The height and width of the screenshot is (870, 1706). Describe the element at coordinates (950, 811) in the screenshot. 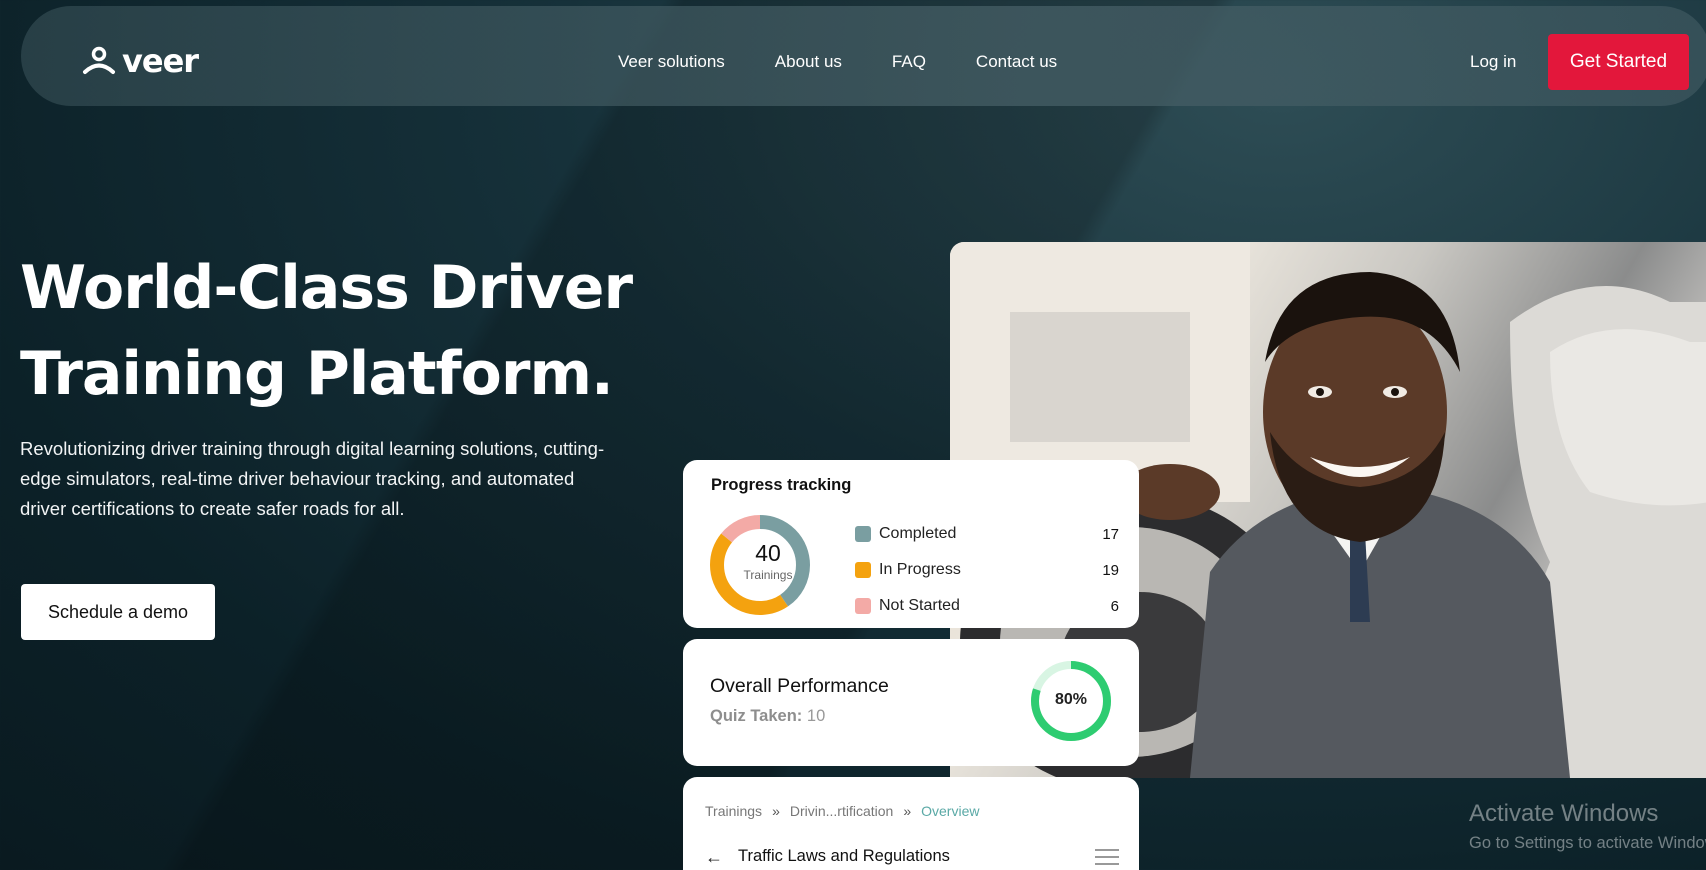

I see `breadcrumb-overview: Overview` at that location.